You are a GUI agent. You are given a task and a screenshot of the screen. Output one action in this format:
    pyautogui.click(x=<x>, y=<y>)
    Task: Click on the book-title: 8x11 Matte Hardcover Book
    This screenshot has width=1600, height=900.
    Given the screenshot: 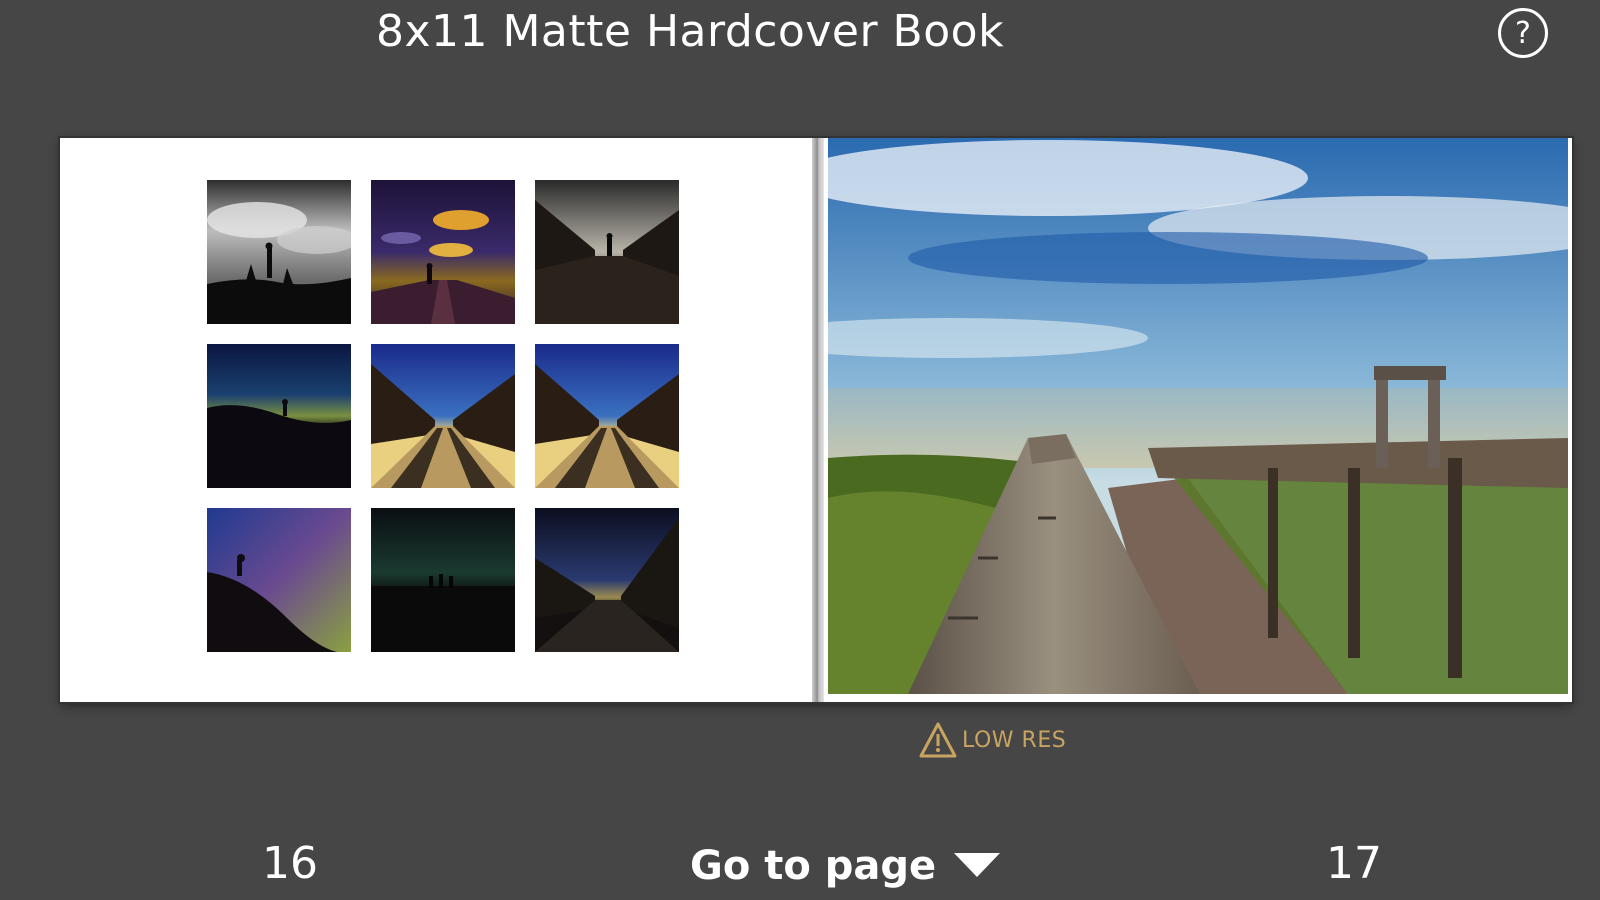 What is the action you would take?
    pyautogui.click(x=690, y=31)
    